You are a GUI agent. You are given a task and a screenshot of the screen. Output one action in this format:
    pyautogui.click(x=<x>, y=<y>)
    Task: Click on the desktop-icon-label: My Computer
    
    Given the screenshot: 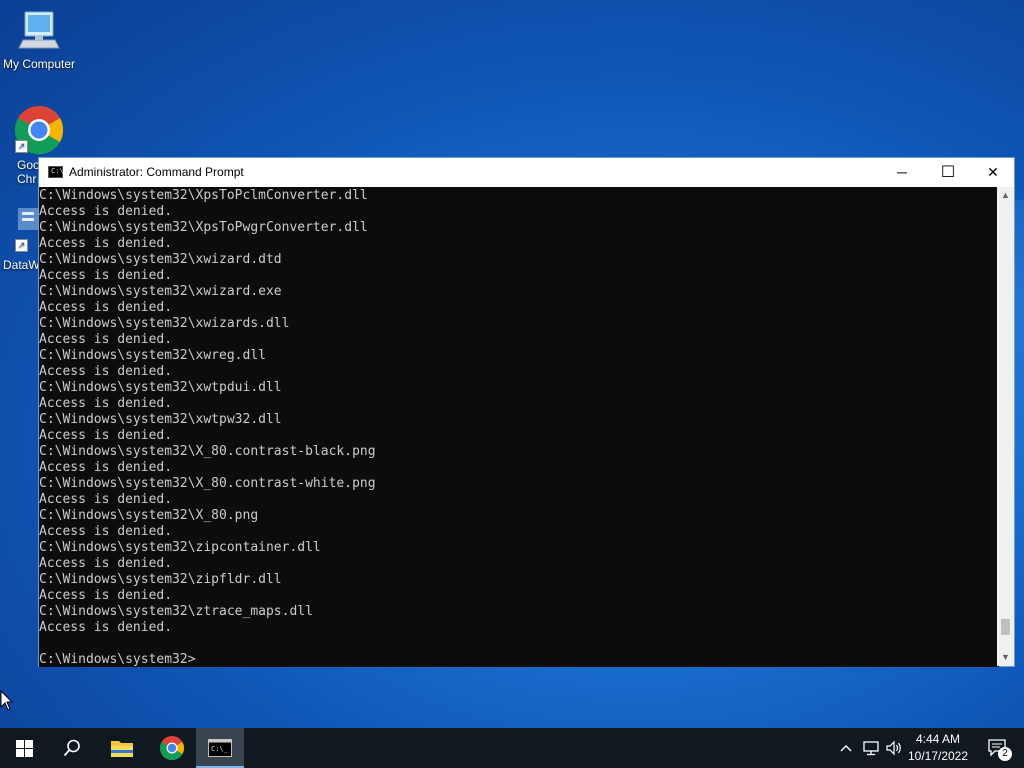 What is the action you would take?
    pyautogui.click(x=39, y=64)
    